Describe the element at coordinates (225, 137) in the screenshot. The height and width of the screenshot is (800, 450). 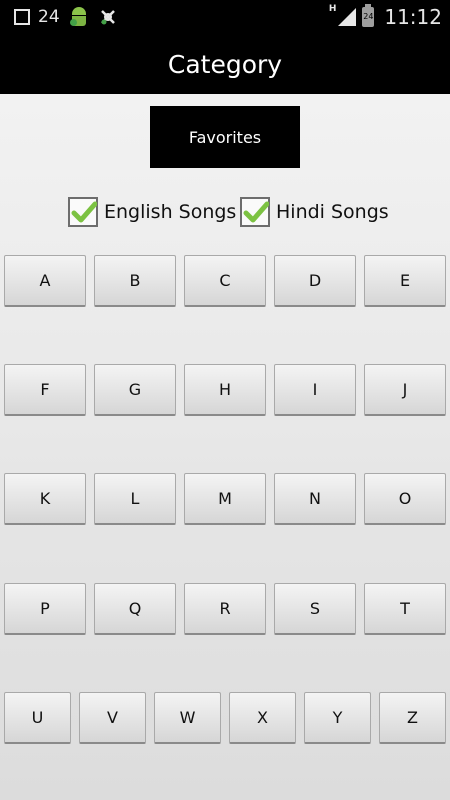
I see `favorites-button: Favorites` at that location.